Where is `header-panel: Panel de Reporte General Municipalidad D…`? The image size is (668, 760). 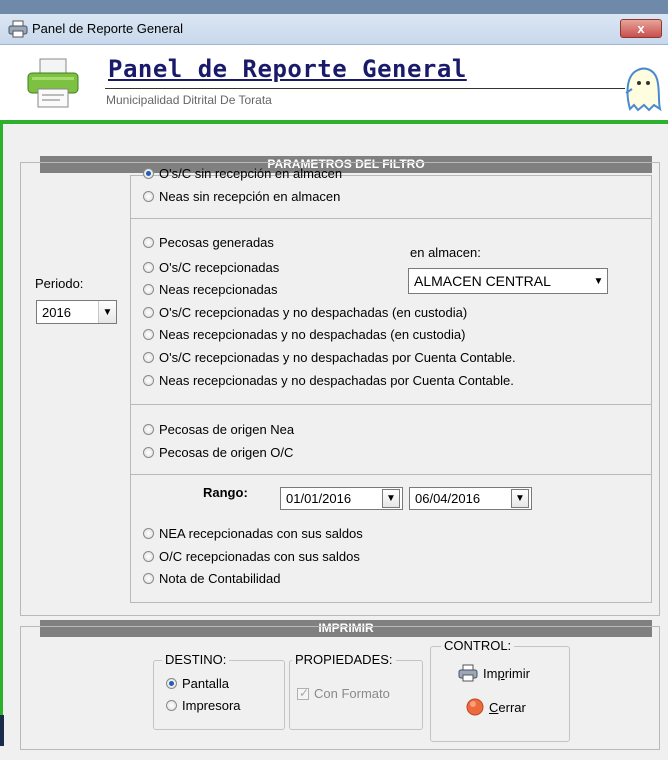 header-panel: Panel de Reporte General Municipalidad D… is located at coordinates (334, 84).